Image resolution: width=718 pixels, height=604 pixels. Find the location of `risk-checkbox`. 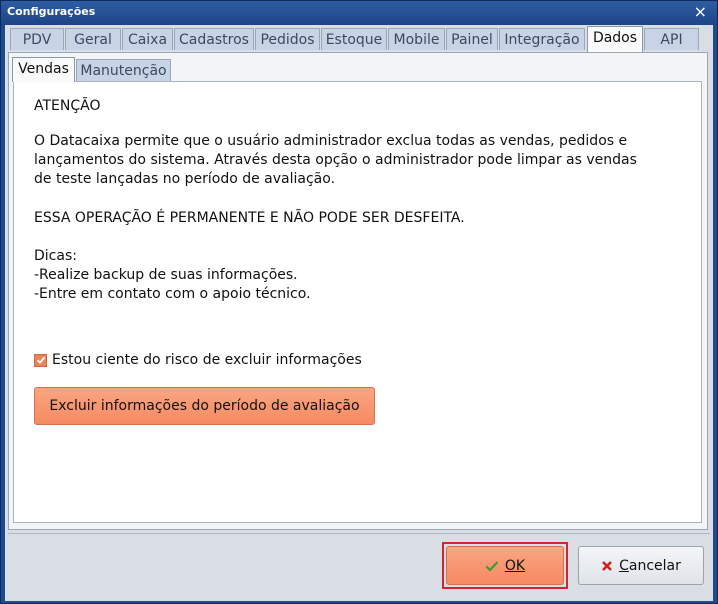

risk-checkbox is located at coordinates (40, 360).